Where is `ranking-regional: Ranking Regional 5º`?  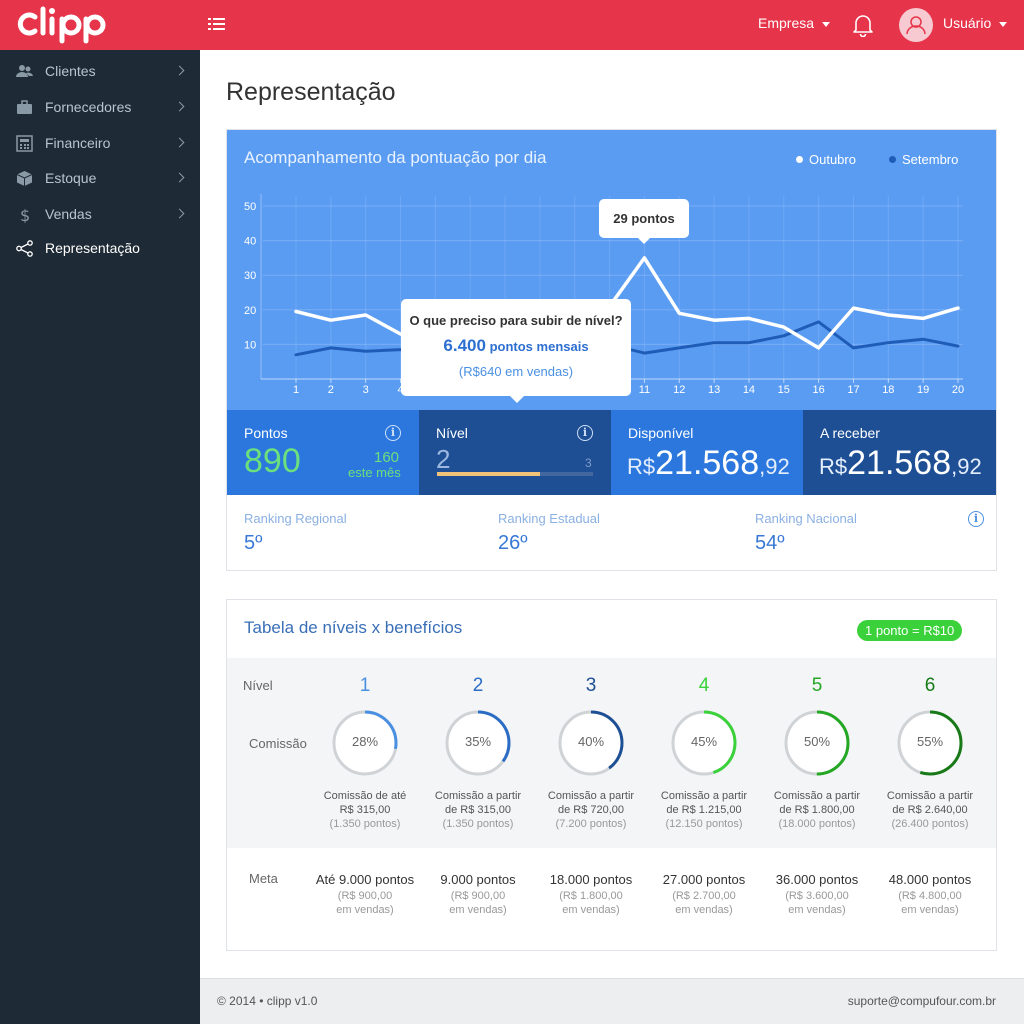
ranking-regional: Ranking Regional 5º is located at coordinates (295, 533).